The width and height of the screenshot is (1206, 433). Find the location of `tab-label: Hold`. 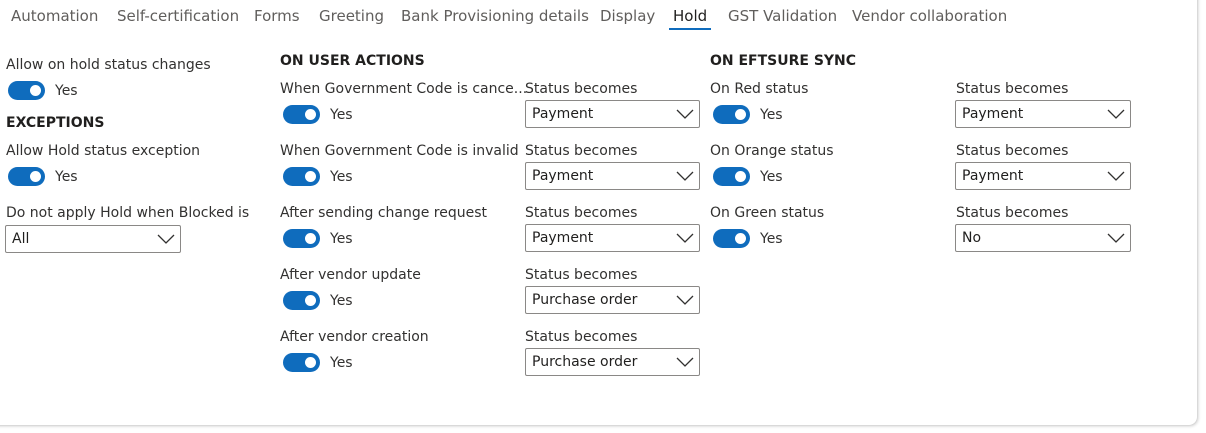

tab-label: Hold is located at coordinates (690, 16).